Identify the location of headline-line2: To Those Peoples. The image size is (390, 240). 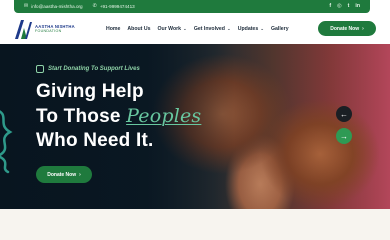
(118, 116).